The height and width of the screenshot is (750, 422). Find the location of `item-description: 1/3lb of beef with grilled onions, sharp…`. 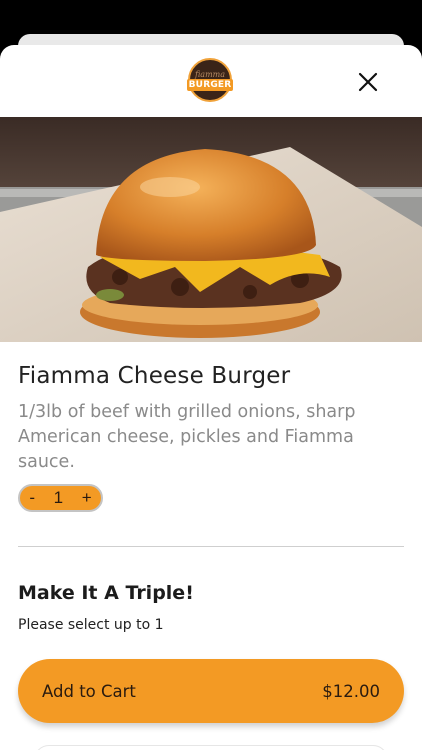

item-description: 1/3lb of beef with grilled onions, sharp… is located at coordinates (187, 437).